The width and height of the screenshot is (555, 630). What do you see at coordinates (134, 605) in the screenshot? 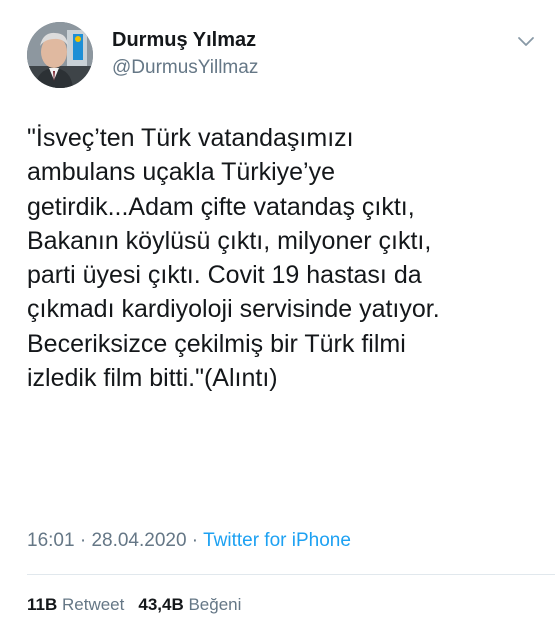
I see `tweet-stats: 11B Retweet 43,4B Beğeni` at bounding box center [134, 605].